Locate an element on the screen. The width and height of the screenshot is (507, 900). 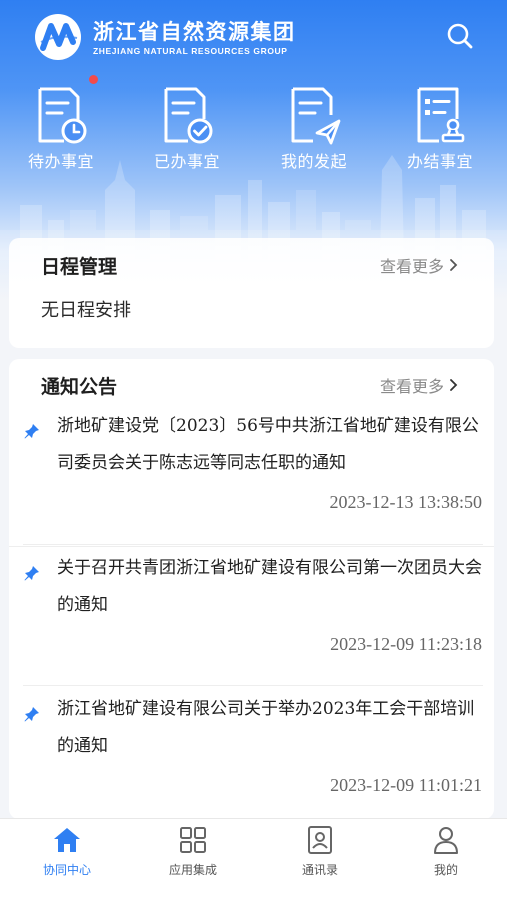
home-icon is located at coordinates (67, 840).